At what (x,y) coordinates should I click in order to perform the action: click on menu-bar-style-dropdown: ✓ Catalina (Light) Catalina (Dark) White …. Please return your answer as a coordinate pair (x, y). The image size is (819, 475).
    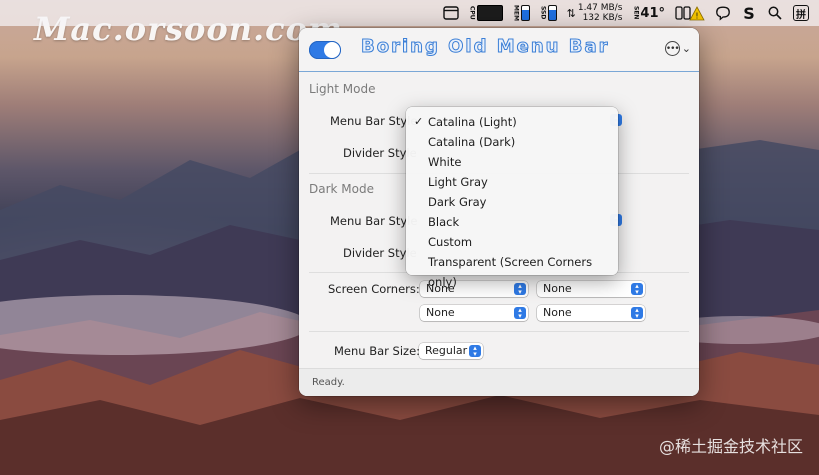
    Looking at the image, I should click on (512, 198).